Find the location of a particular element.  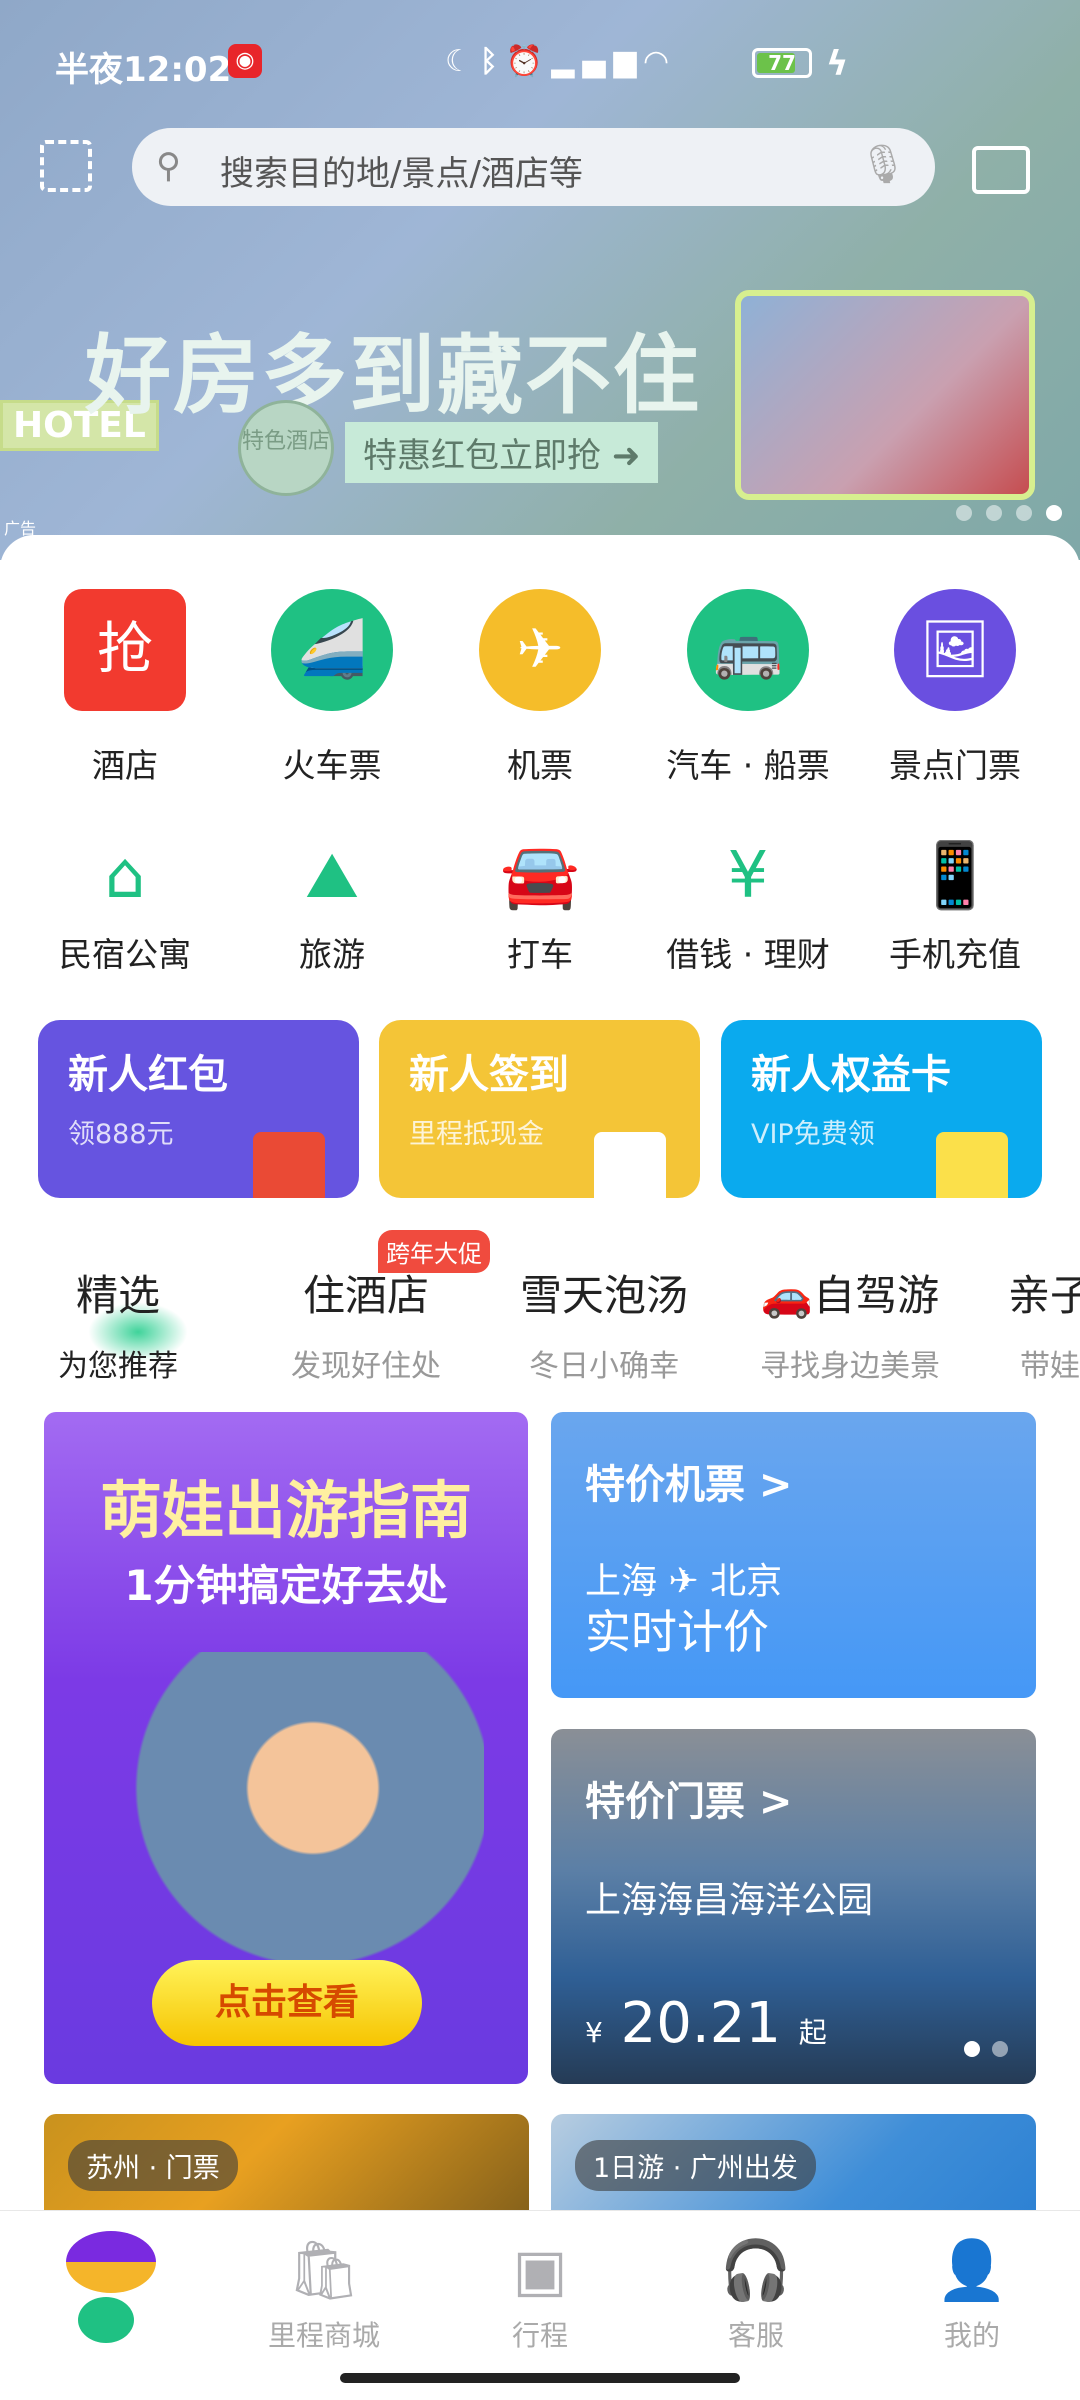

service2-0: ⌂ 民宿公寓 is located at coordinates (125, 906).